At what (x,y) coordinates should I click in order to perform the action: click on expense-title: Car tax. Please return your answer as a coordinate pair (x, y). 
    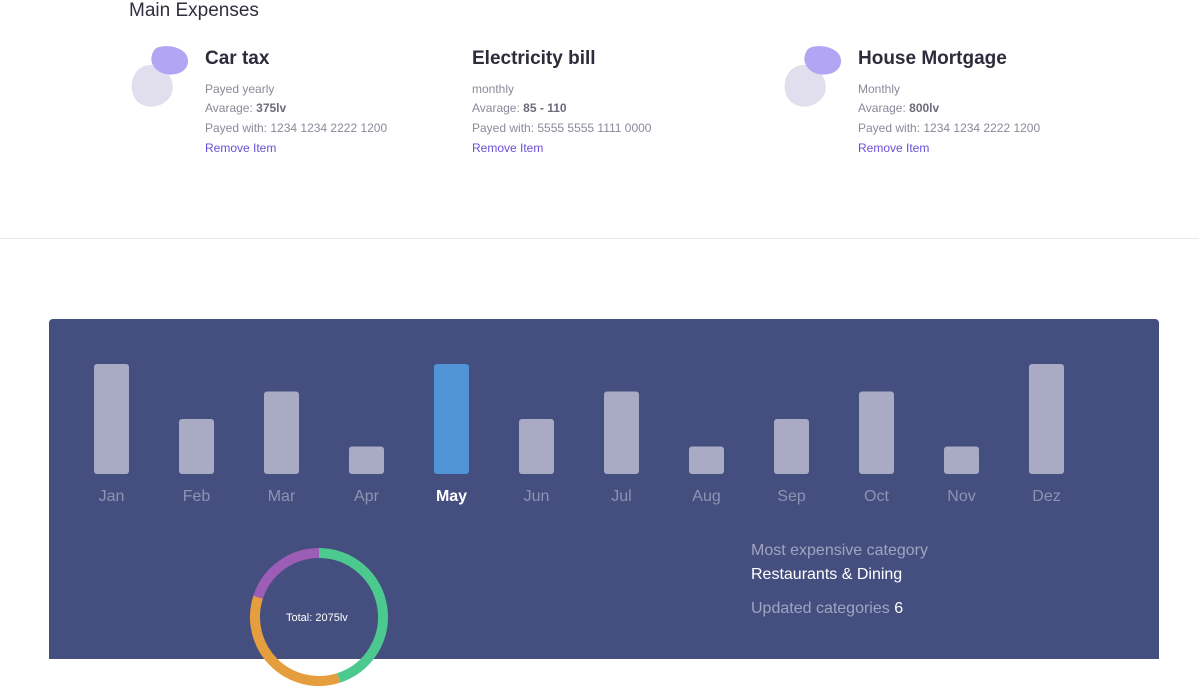
    Looking at the image, I should click on (237, 58).